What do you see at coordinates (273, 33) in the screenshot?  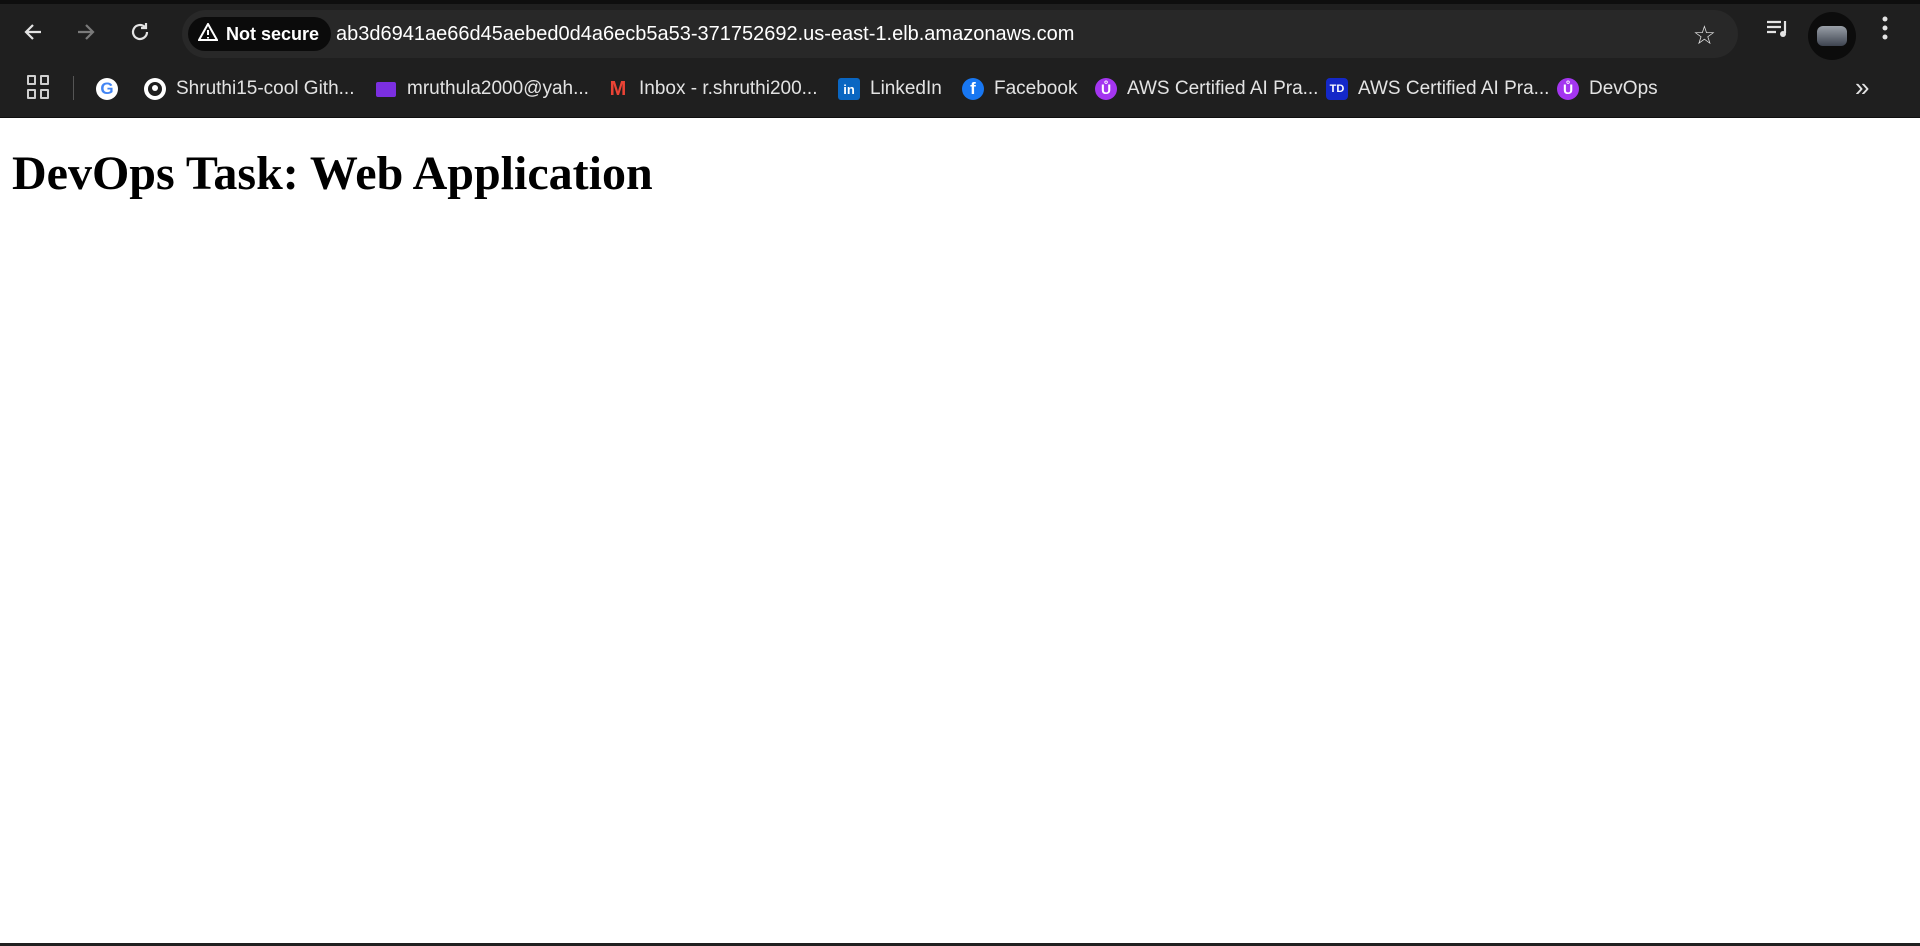 I see `security-label: Not secure` at bounding box center [273, 33].